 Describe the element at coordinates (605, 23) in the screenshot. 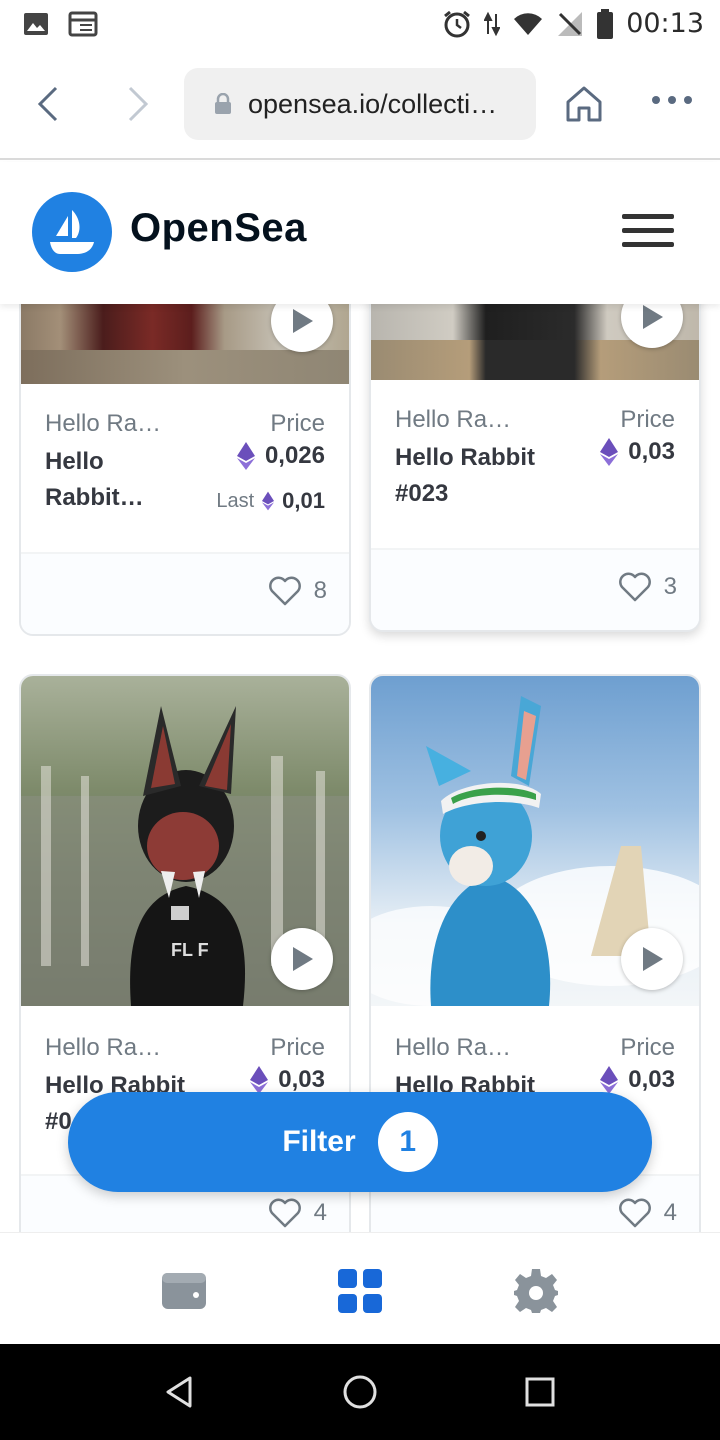

I see `battery-icon` at that location.